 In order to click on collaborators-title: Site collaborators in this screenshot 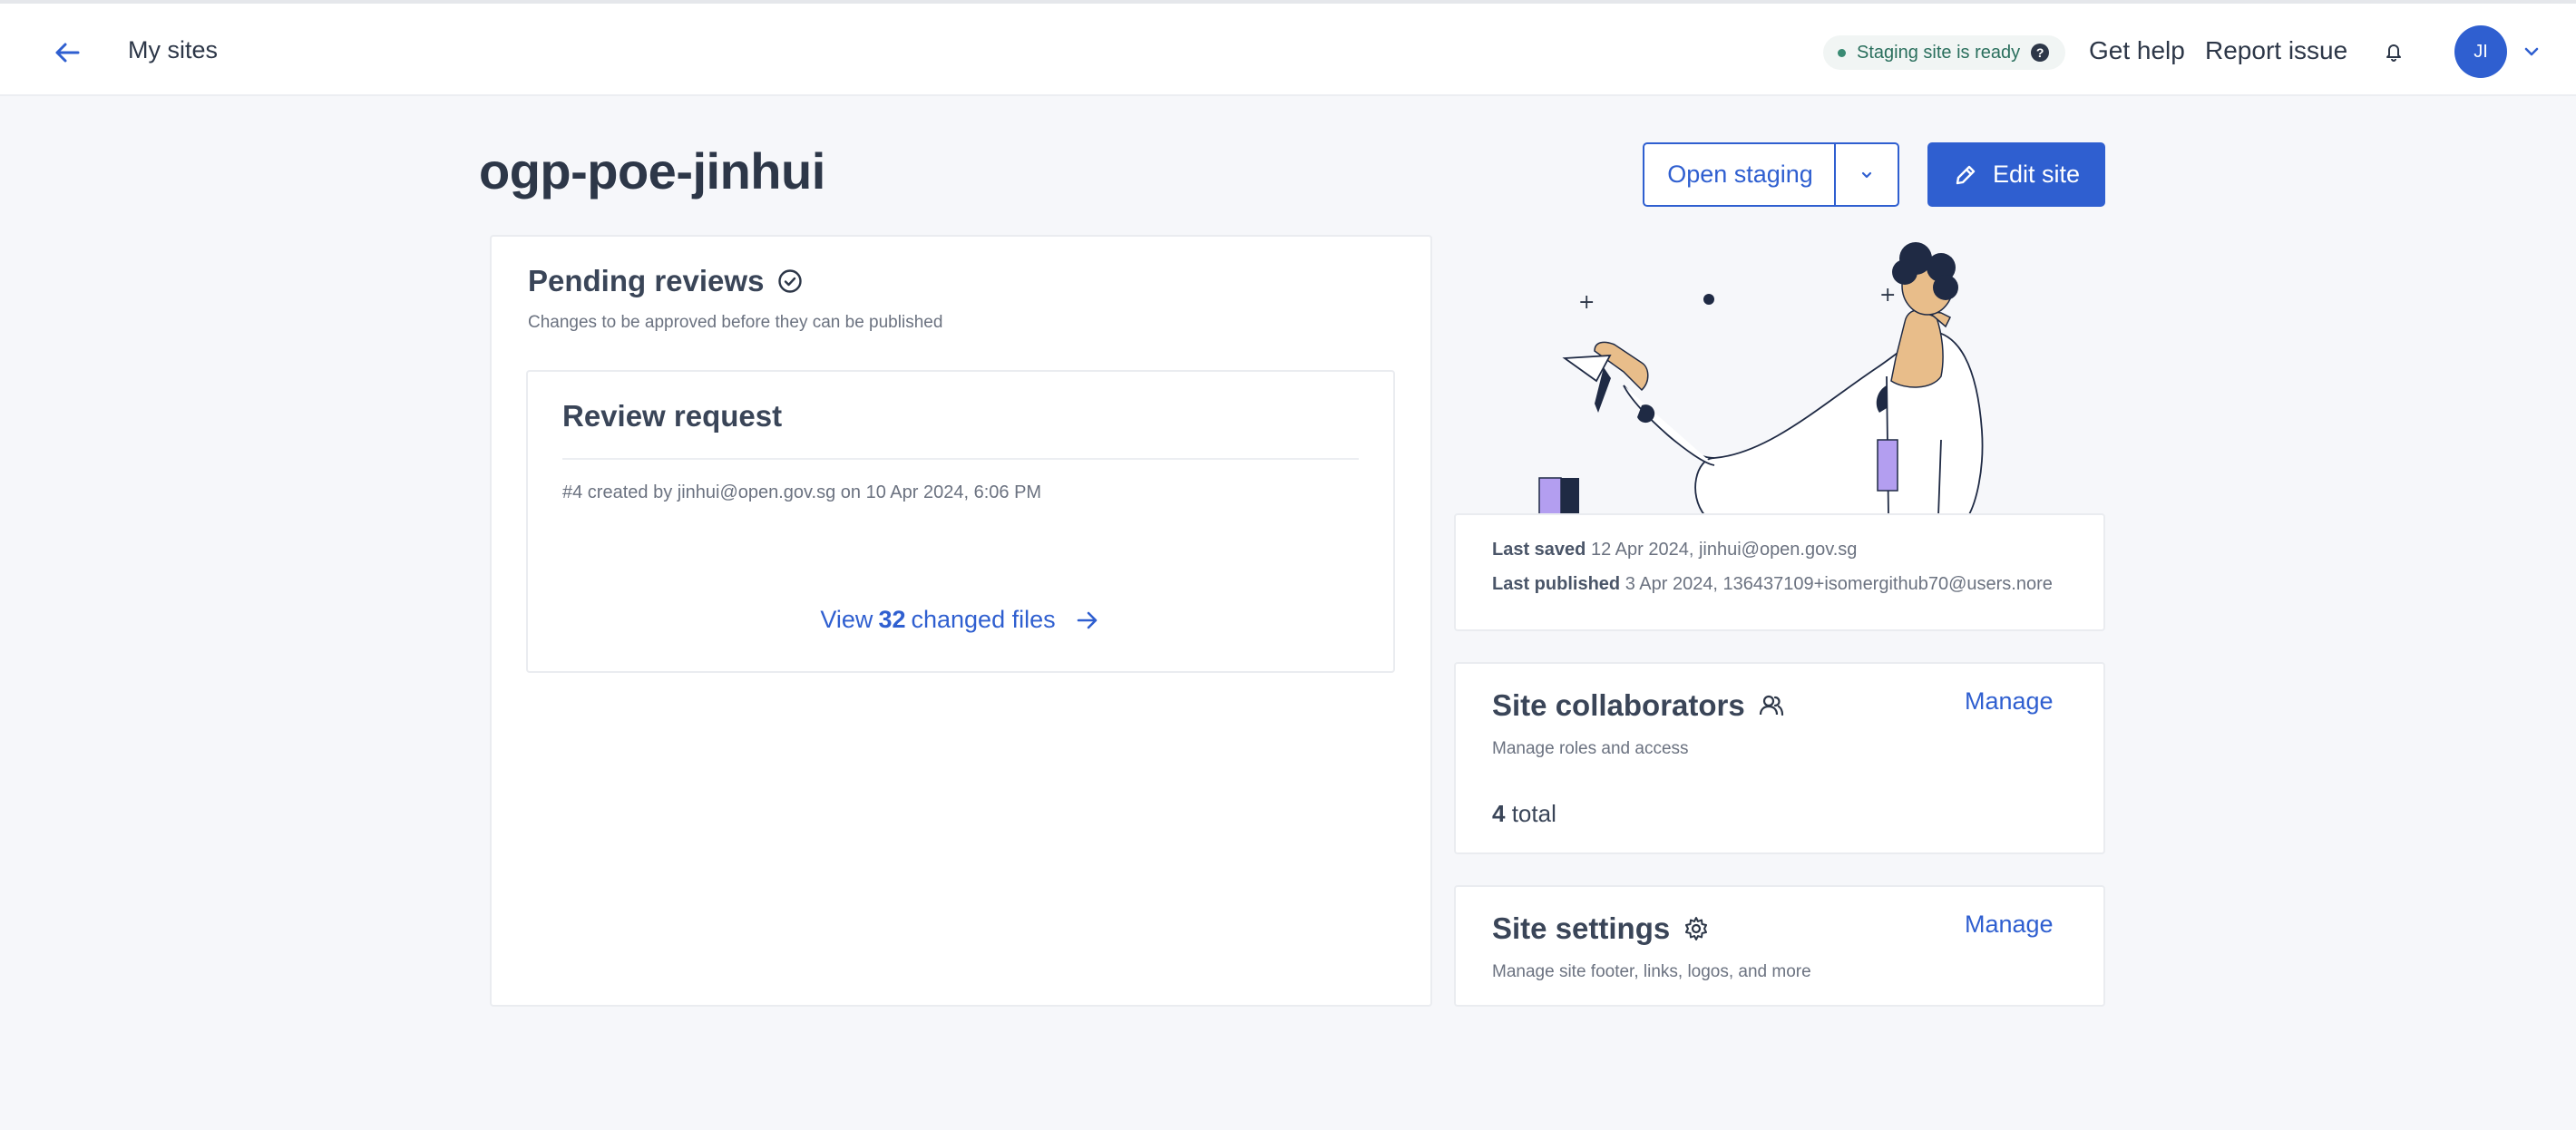, I will do `click(1618, 705)`.